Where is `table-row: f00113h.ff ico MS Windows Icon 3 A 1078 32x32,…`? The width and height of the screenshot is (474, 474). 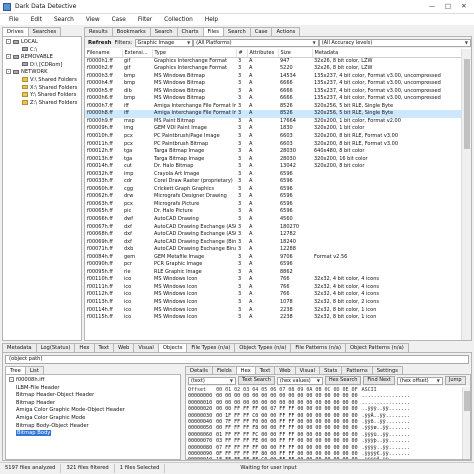
table-row: f00113h.ff ico MS Windows Icon 3 A 1078 32x32,… is located at coordinates (273, 303).